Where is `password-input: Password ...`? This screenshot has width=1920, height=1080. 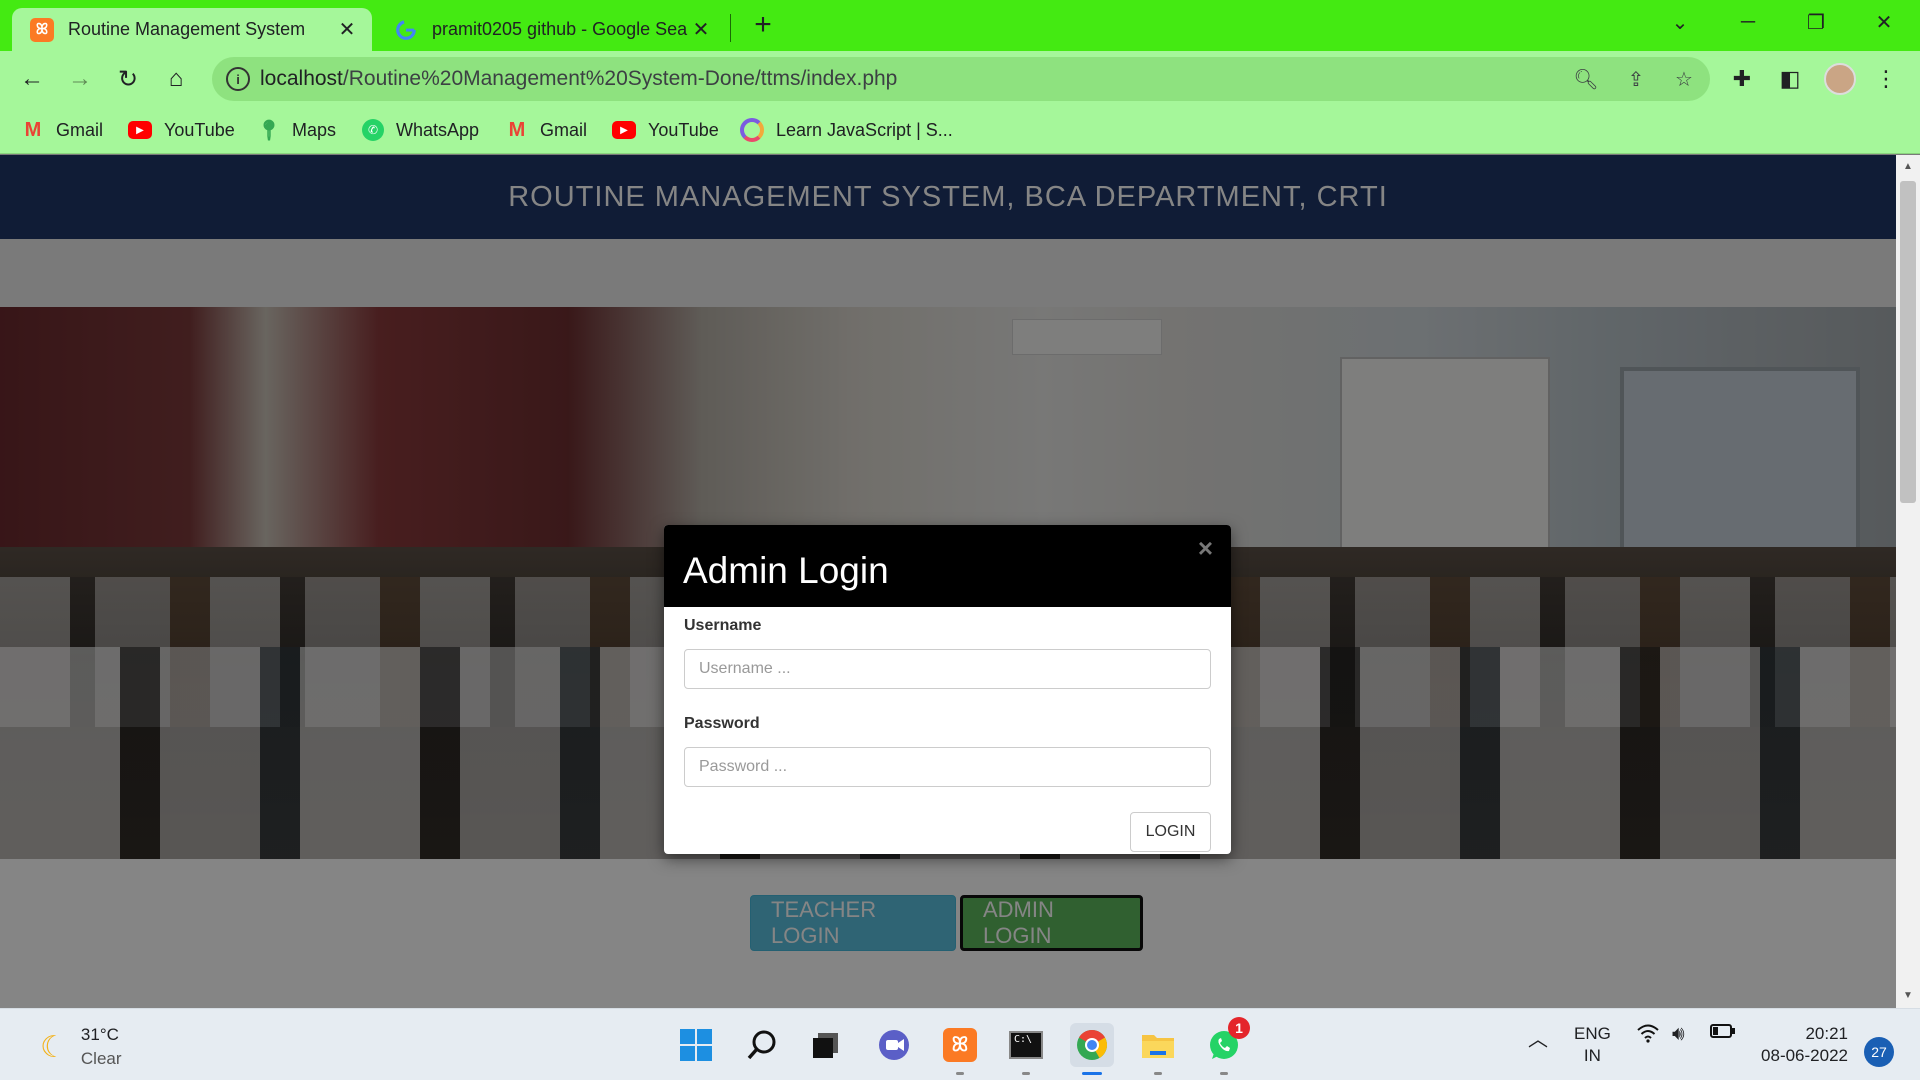 password-input: Password ... is located at coordinates (947, 767).